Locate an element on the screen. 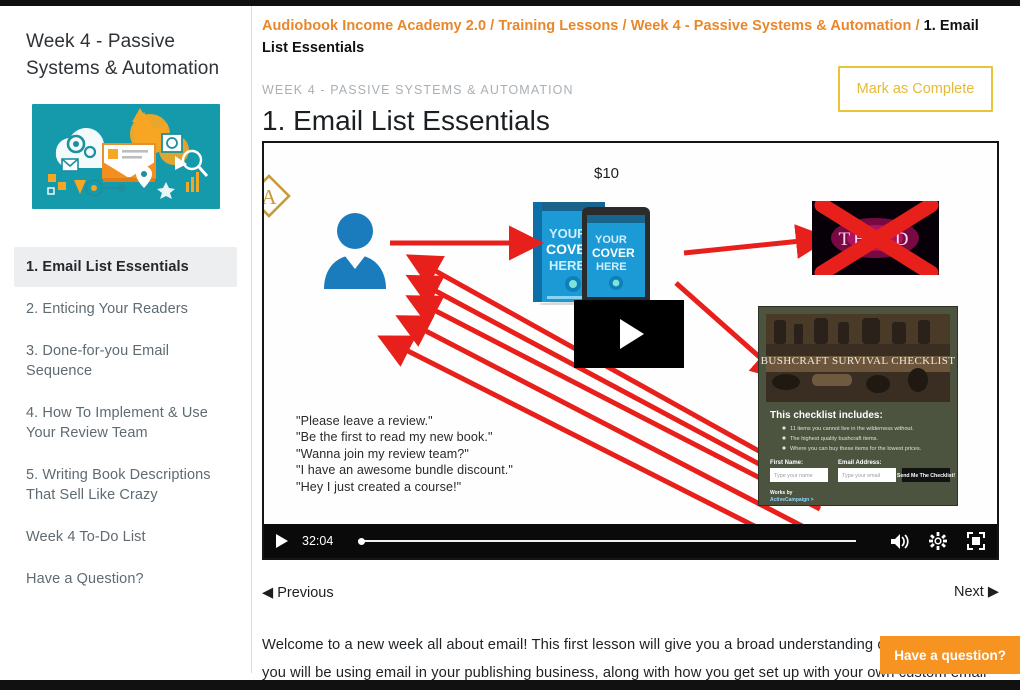  lesson-pagination: ◀ Previous Next ▶ is located at coordinates (630, 593).